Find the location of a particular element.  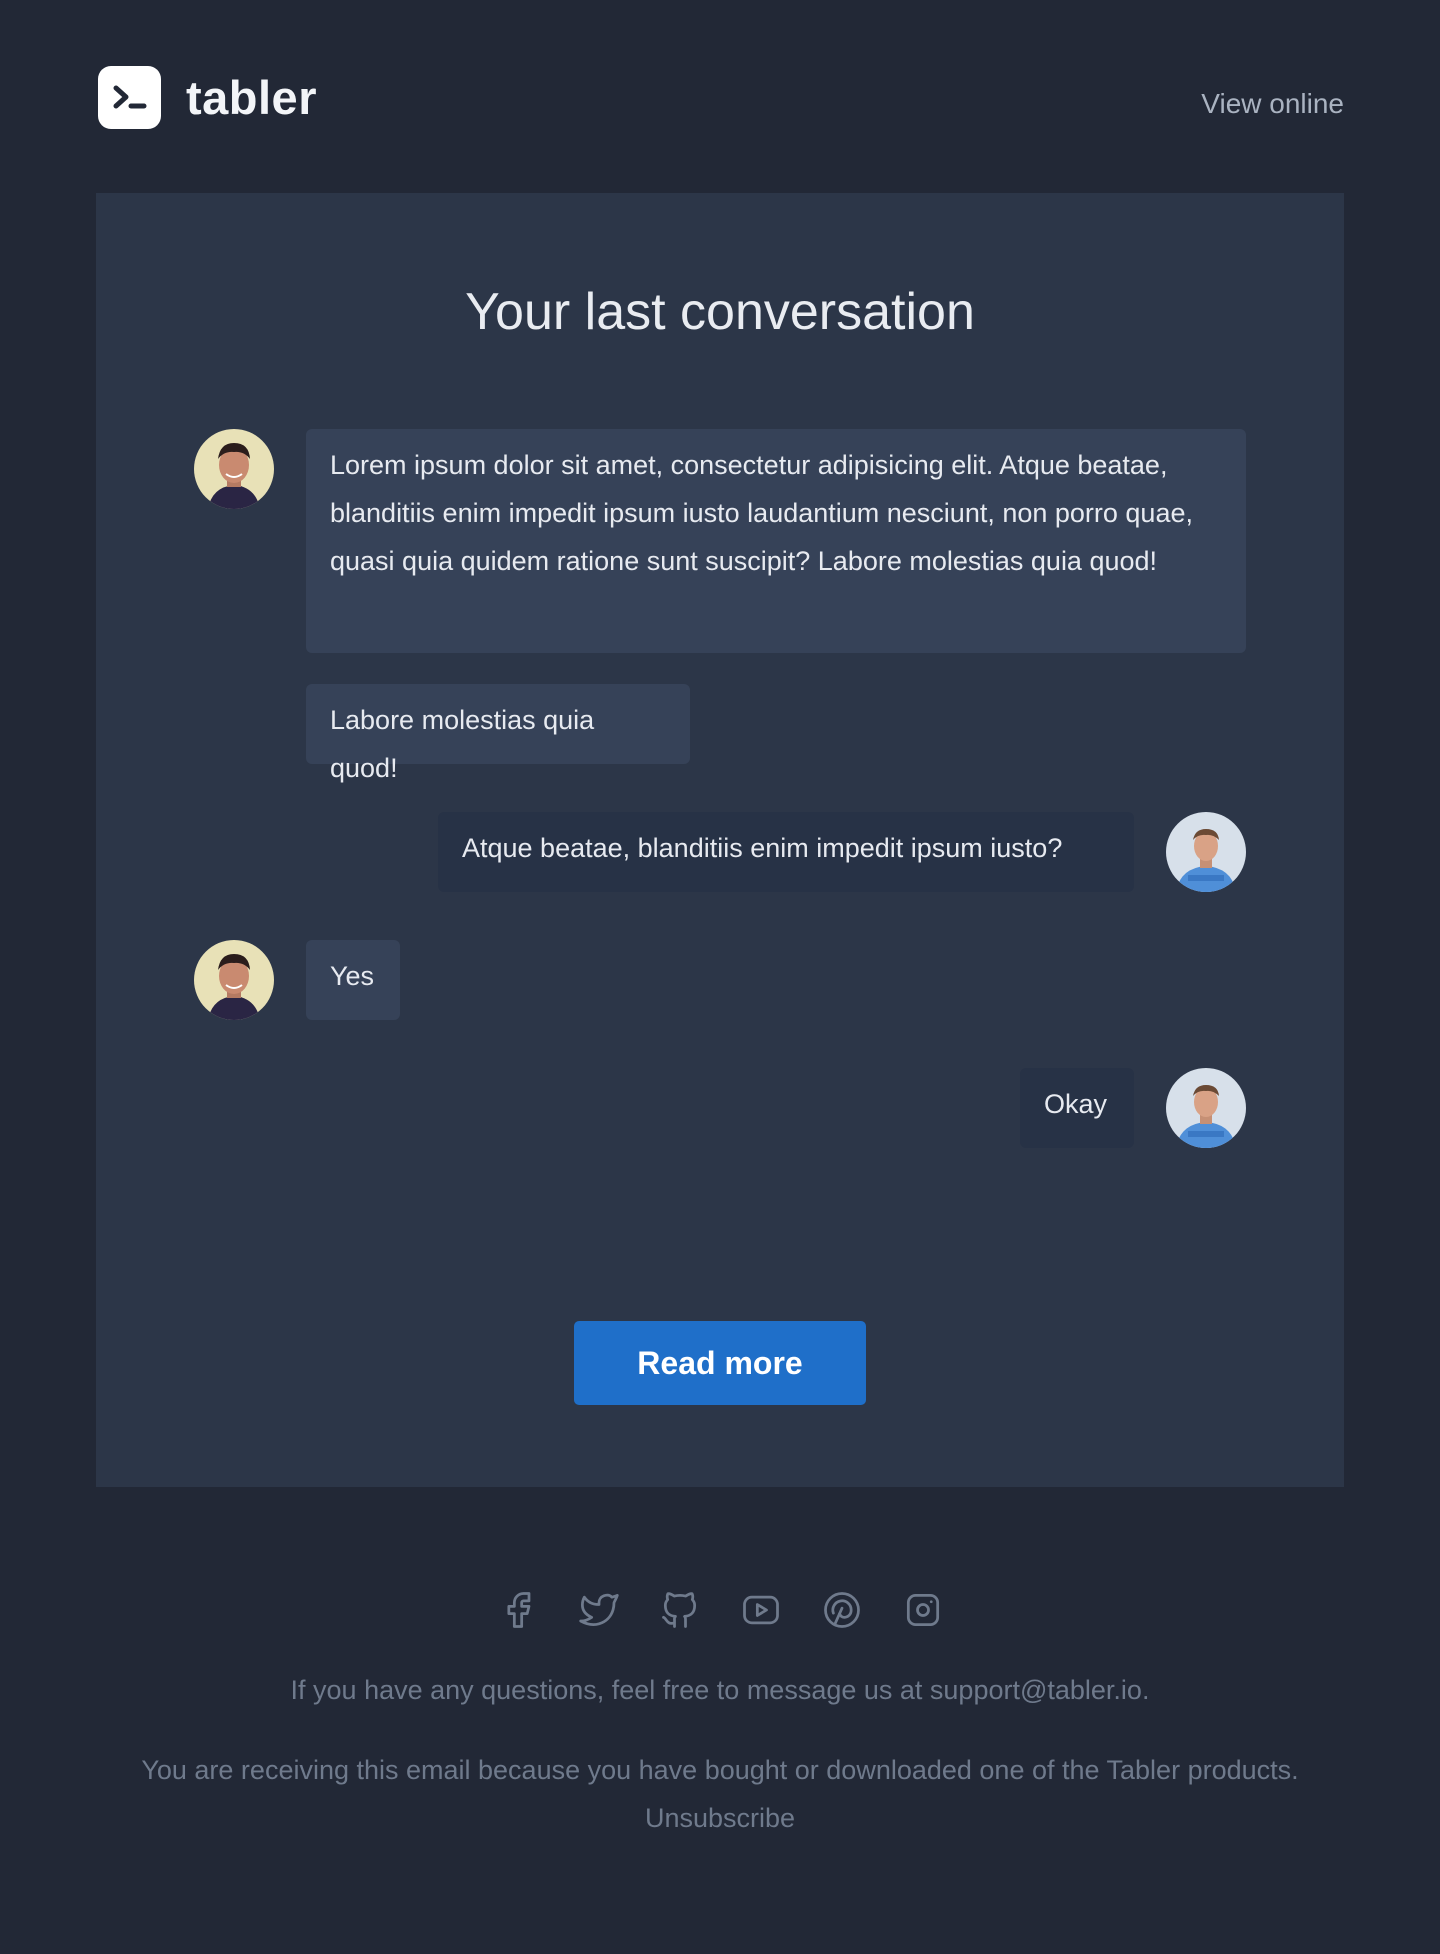

github-icon is located at coordinates (680, 1610).